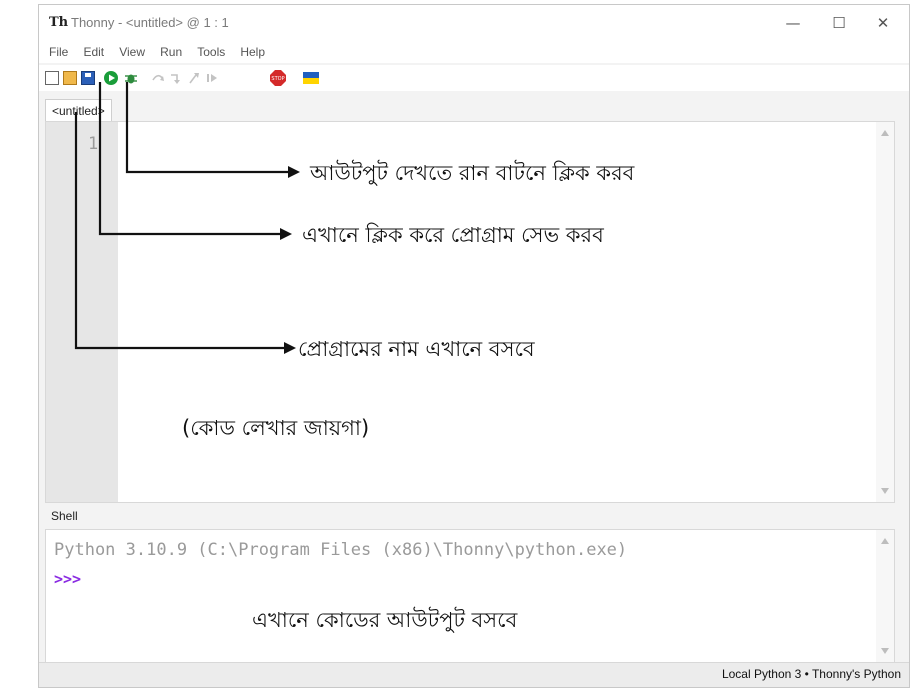 This screenshot has width=921, height=692. What do you see at coordinates (158, 78) in the screenshot?
I see `step-over-icon` at bounding box center [158, 78].